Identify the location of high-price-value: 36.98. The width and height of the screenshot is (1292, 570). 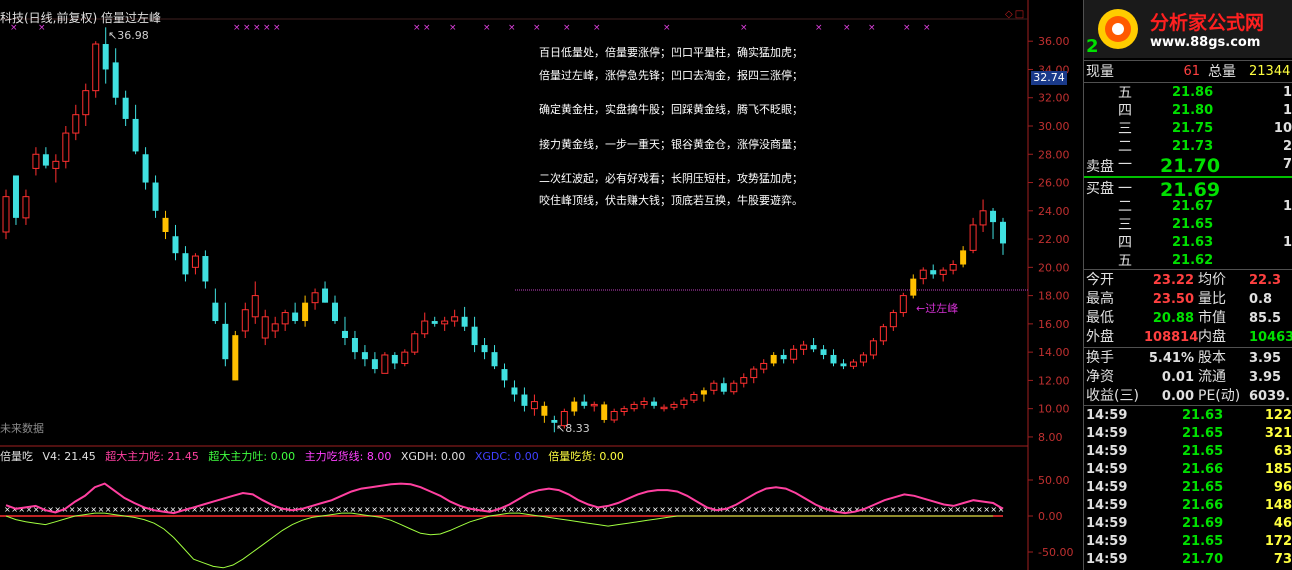
(133, 35).